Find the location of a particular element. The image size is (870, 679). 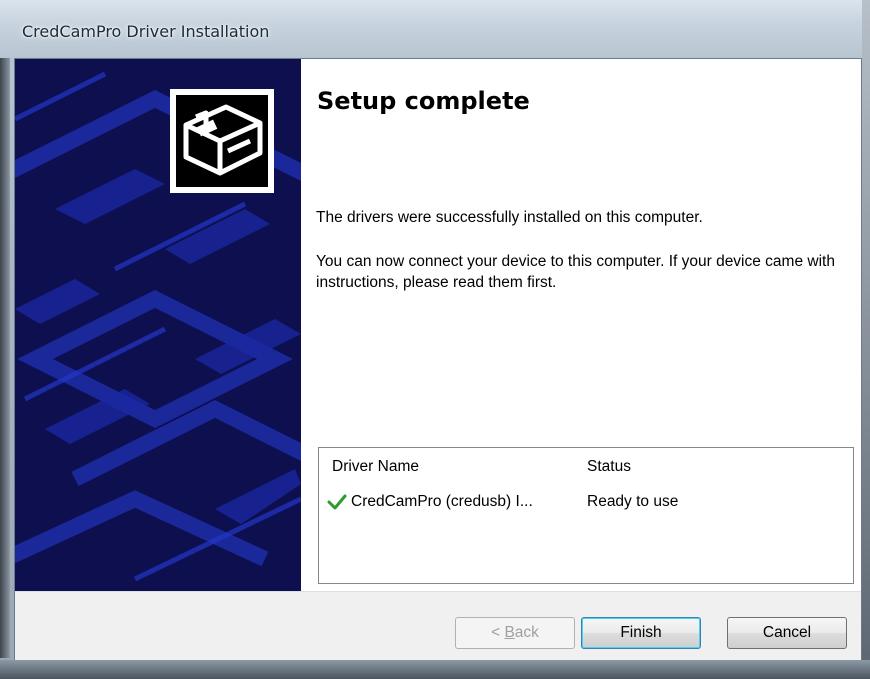

back-button-rest: ack is located at coordinates (526, 632).